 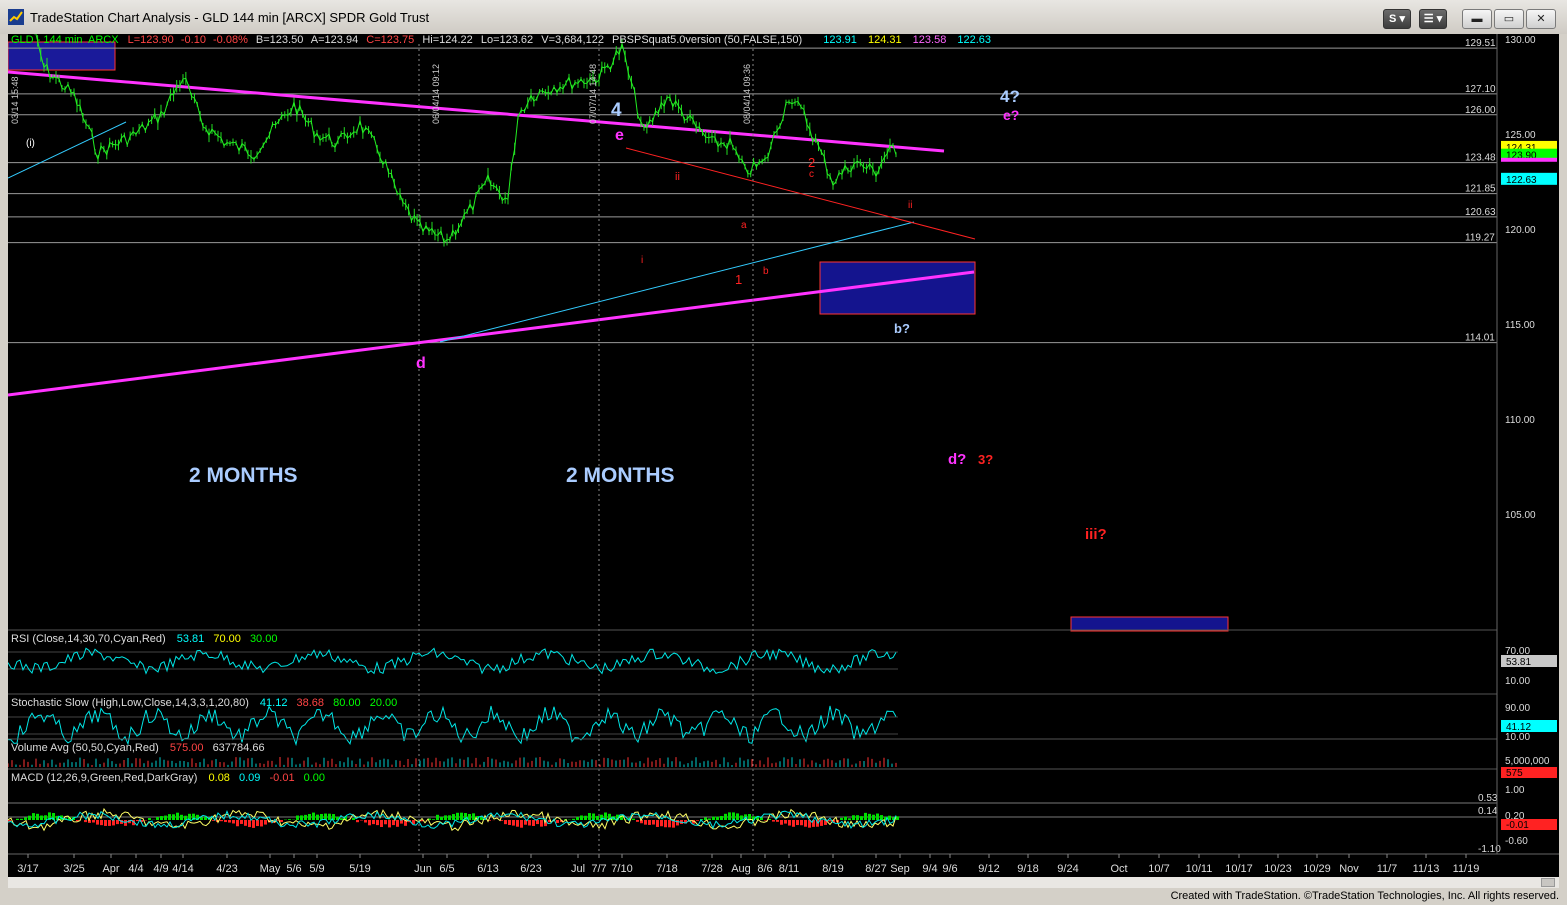 I want to click on time-tick-label: Jun, so click(x=423, y=869).